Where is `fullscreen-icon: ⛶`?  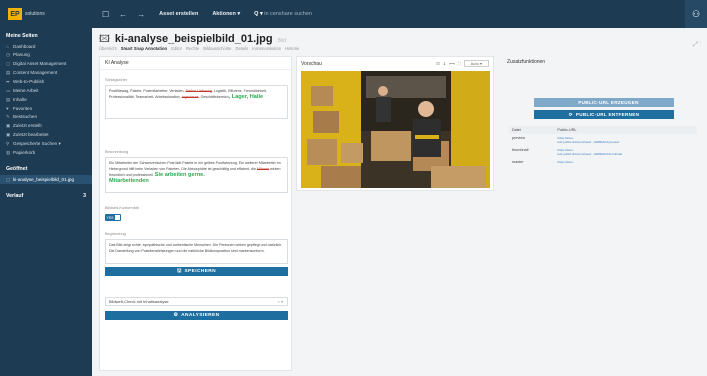
fullscreen-icon: ⛶ is located at coordinates (459, 63).